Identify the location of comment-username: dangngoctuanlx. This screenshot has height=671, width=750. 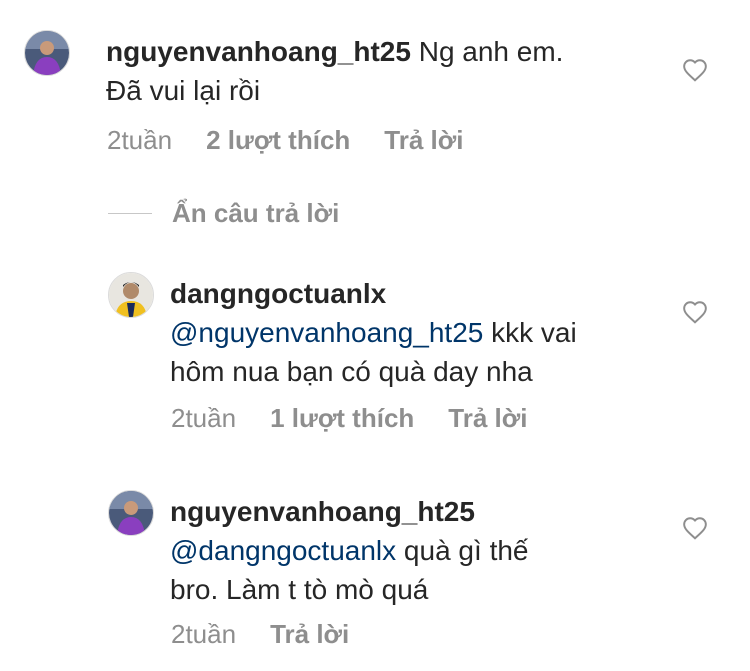
(278, 293).